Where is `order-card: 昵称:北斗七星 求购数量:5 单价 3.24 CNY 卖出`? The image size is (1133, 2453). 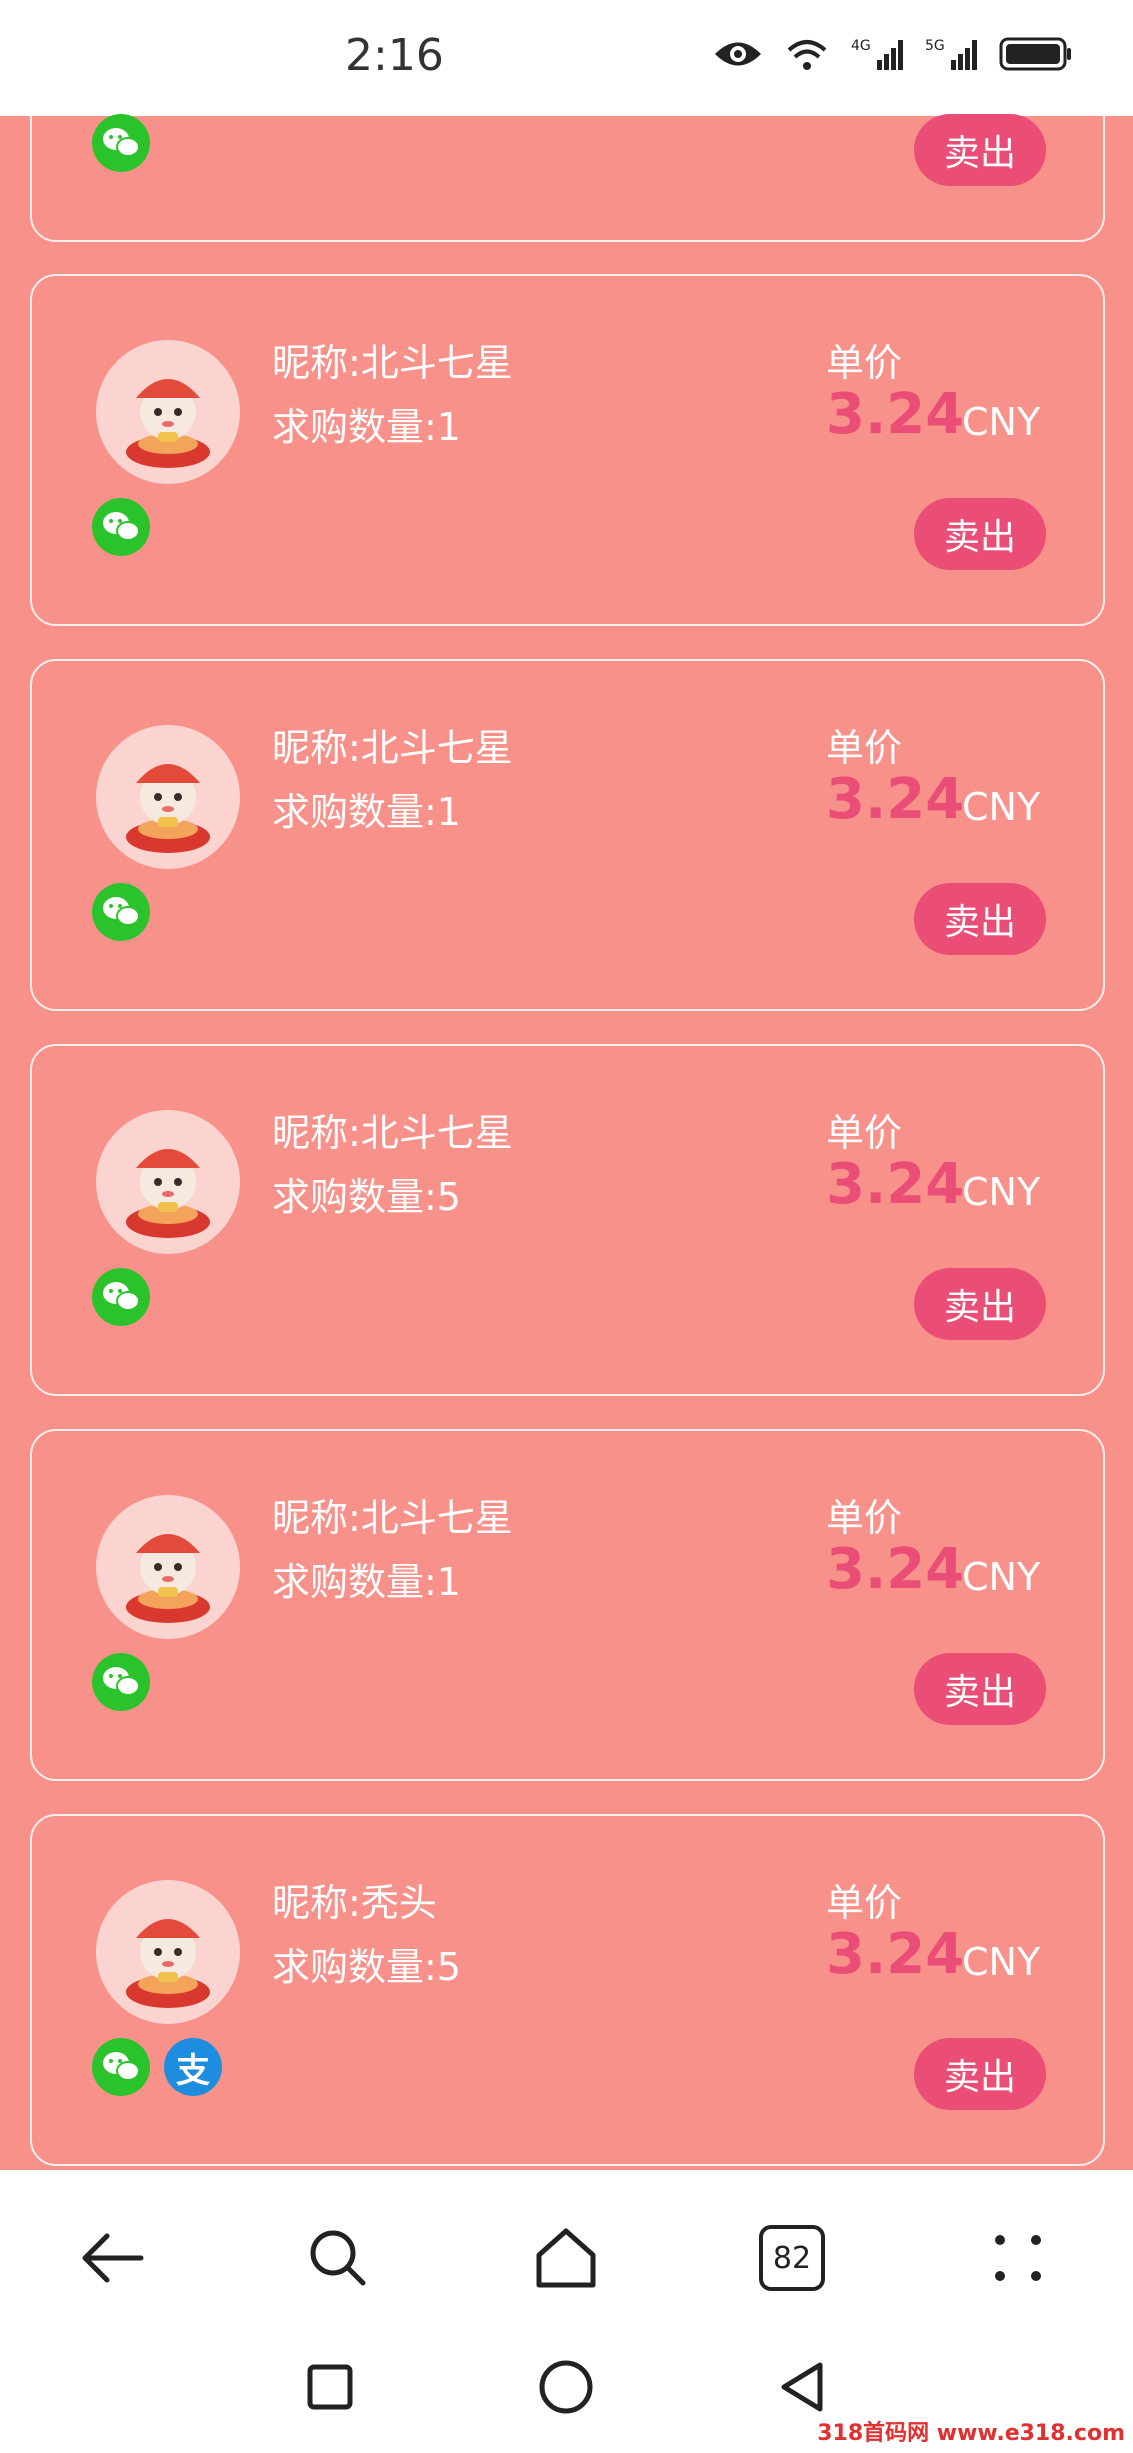 order-card: 昵称:北斗七星 求购数量:5 单价 3.24 CNY 卖出 is located at coordinates (567, 1220).